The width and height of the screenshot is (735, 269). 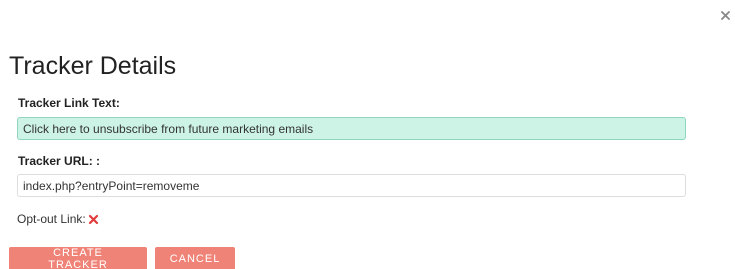 What do you see at coordinates (195, 258) in the screenshot?
I see `cancel-button: CANCEL` at bounding box center [195, 258].